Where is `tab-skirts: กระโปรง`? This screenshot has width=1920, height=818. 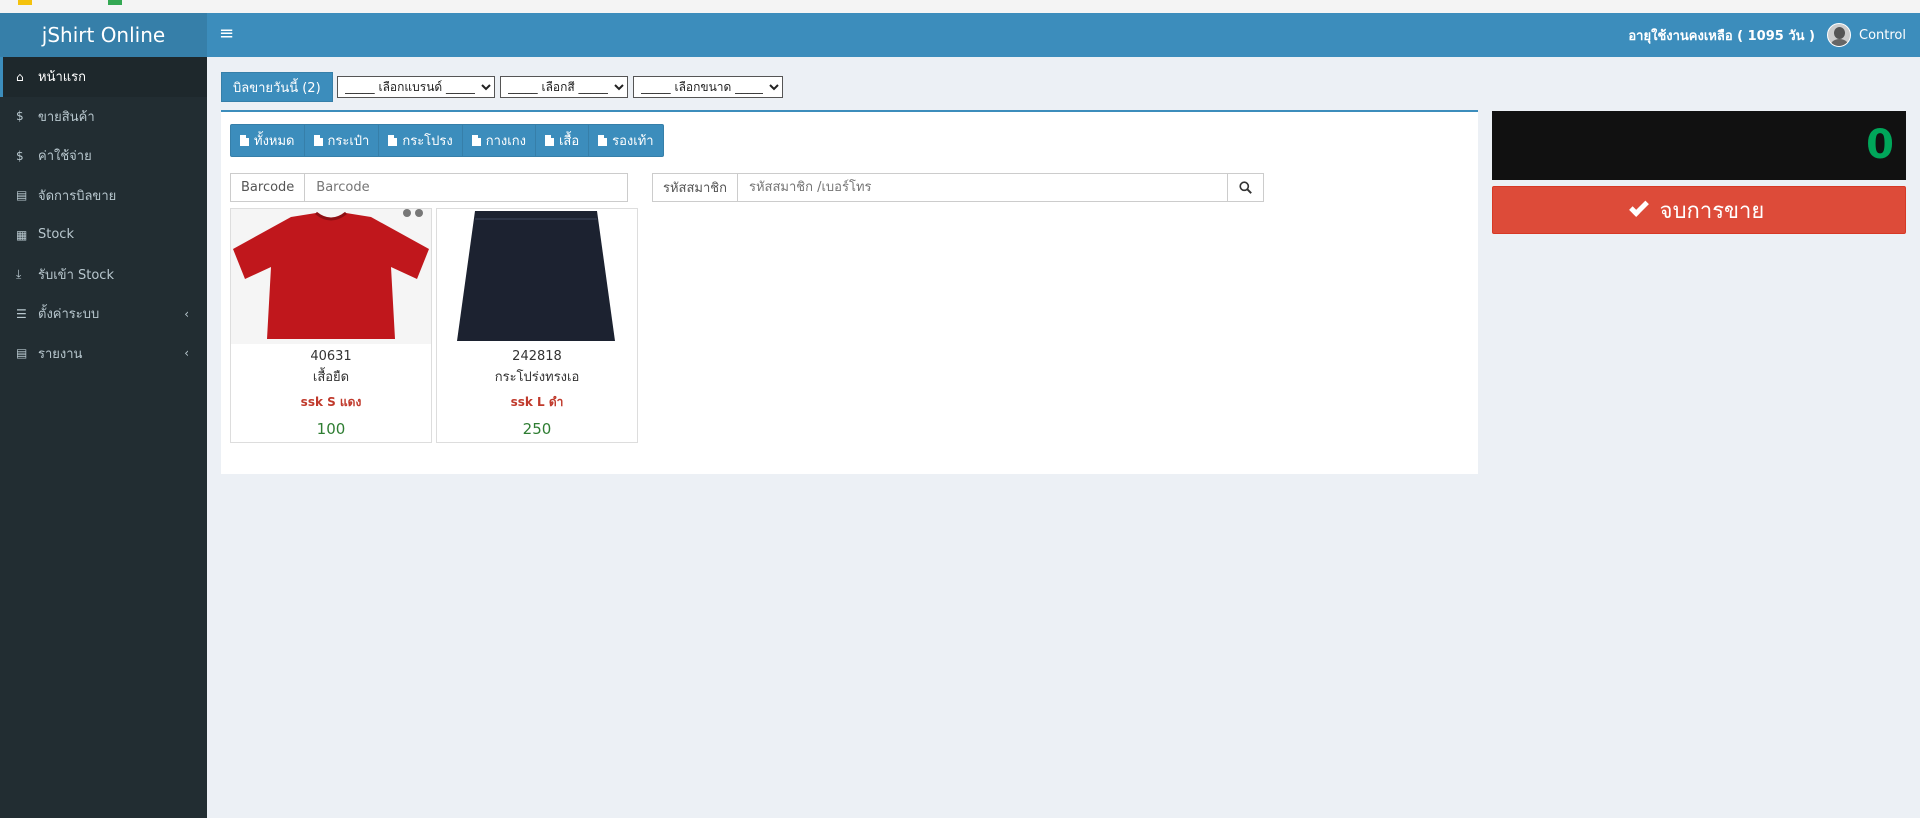
tab-skirts: กระโปรง is located at coordinates (421, 140).